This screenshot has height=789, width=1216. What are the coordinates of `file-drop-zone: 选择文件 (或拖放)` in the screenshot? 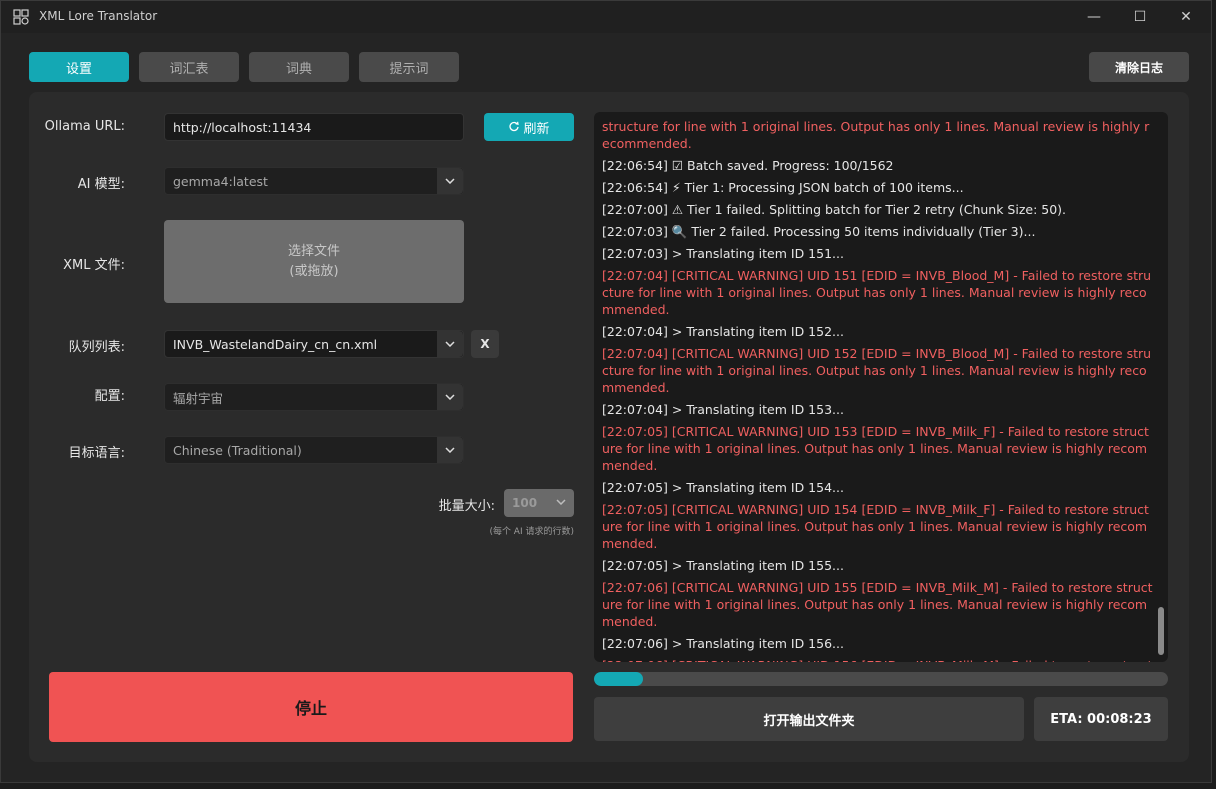 It's located at (314, 261).